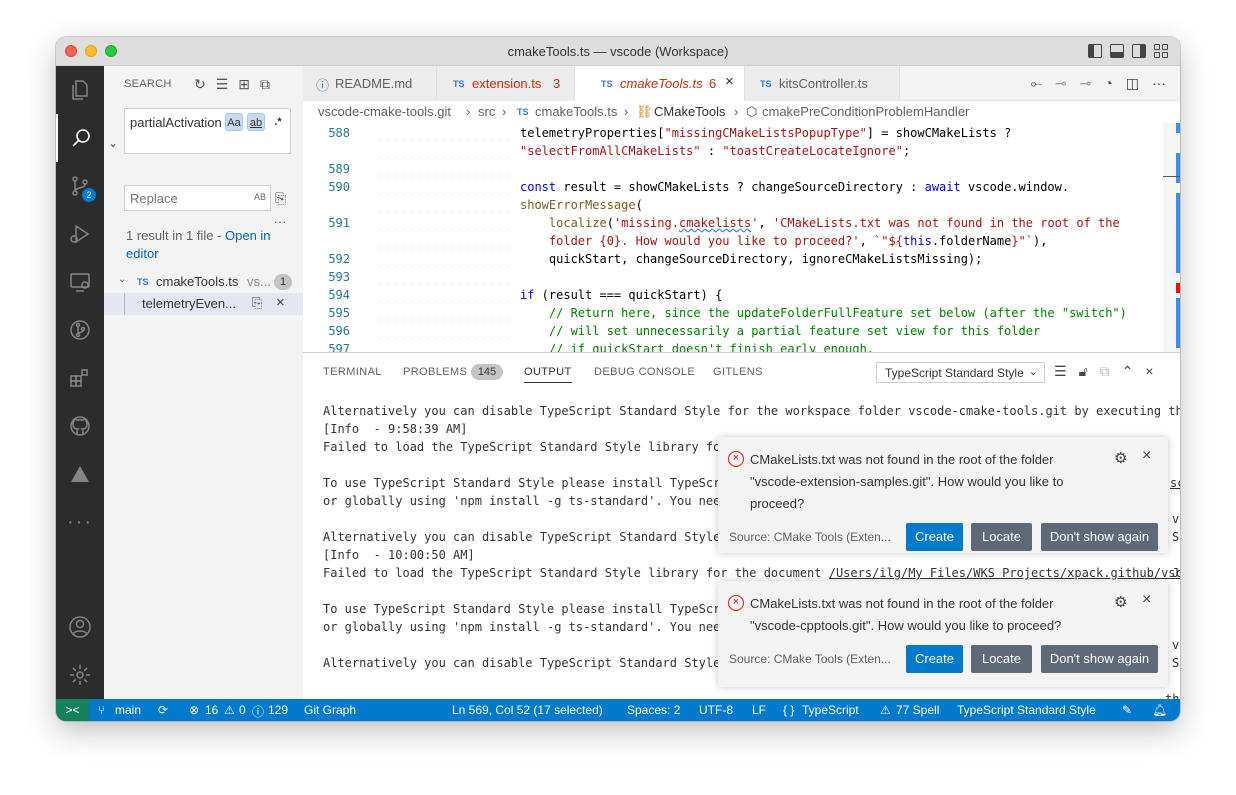 Image resolution: width=1236 pixels, height=795 pixels. I want to click on branch-name: main, so click(128, 710).